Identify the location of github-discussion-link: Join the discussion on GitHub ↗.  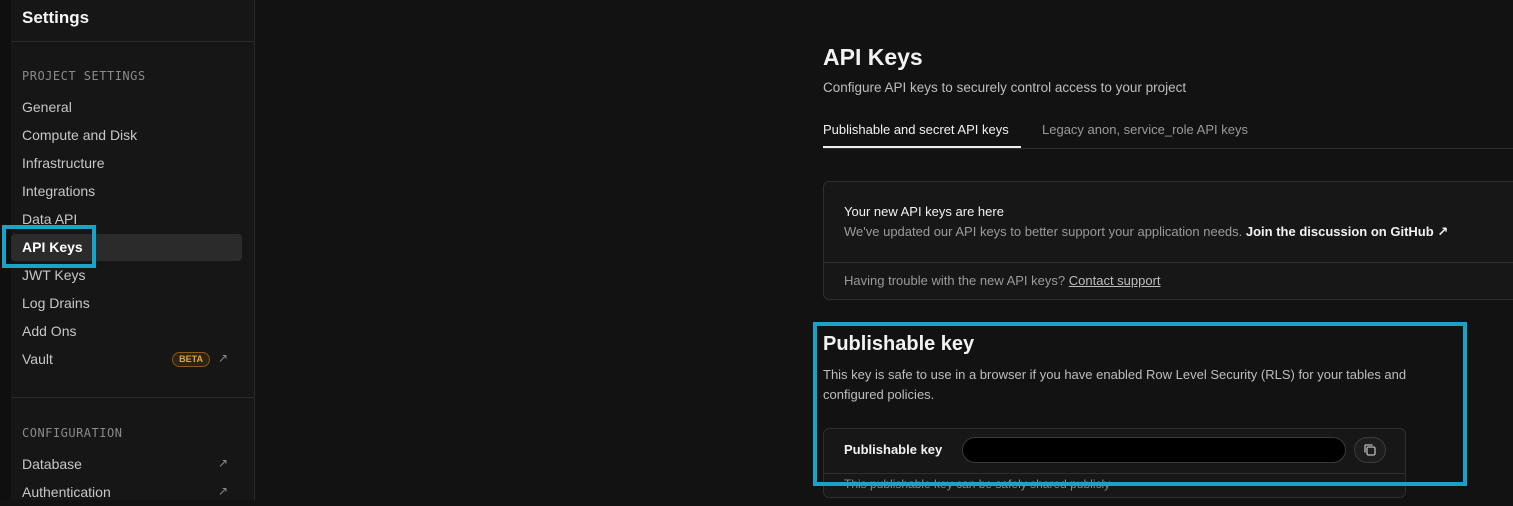
(1347, 231).